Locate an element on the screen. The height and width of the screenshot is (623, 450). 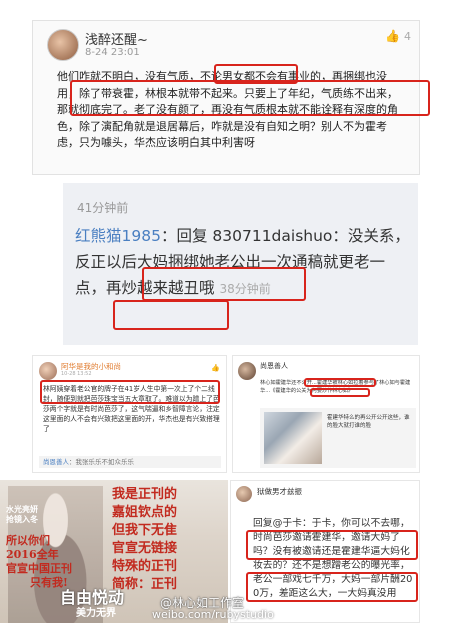
overlay-text: 简称：正刊 is located at coordinates (145, 584).